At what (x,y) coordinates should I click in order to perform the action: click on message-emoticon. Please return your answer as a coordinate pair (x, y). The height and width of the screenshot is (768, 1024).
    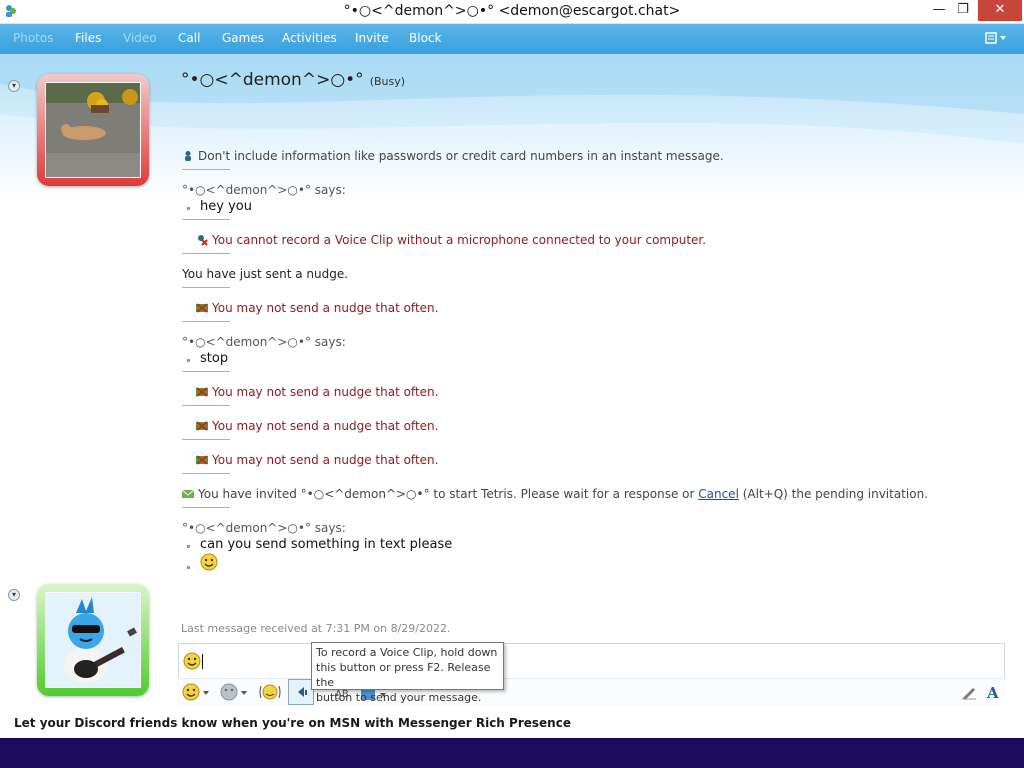
    Looking at the image, I should click on (200, 564).